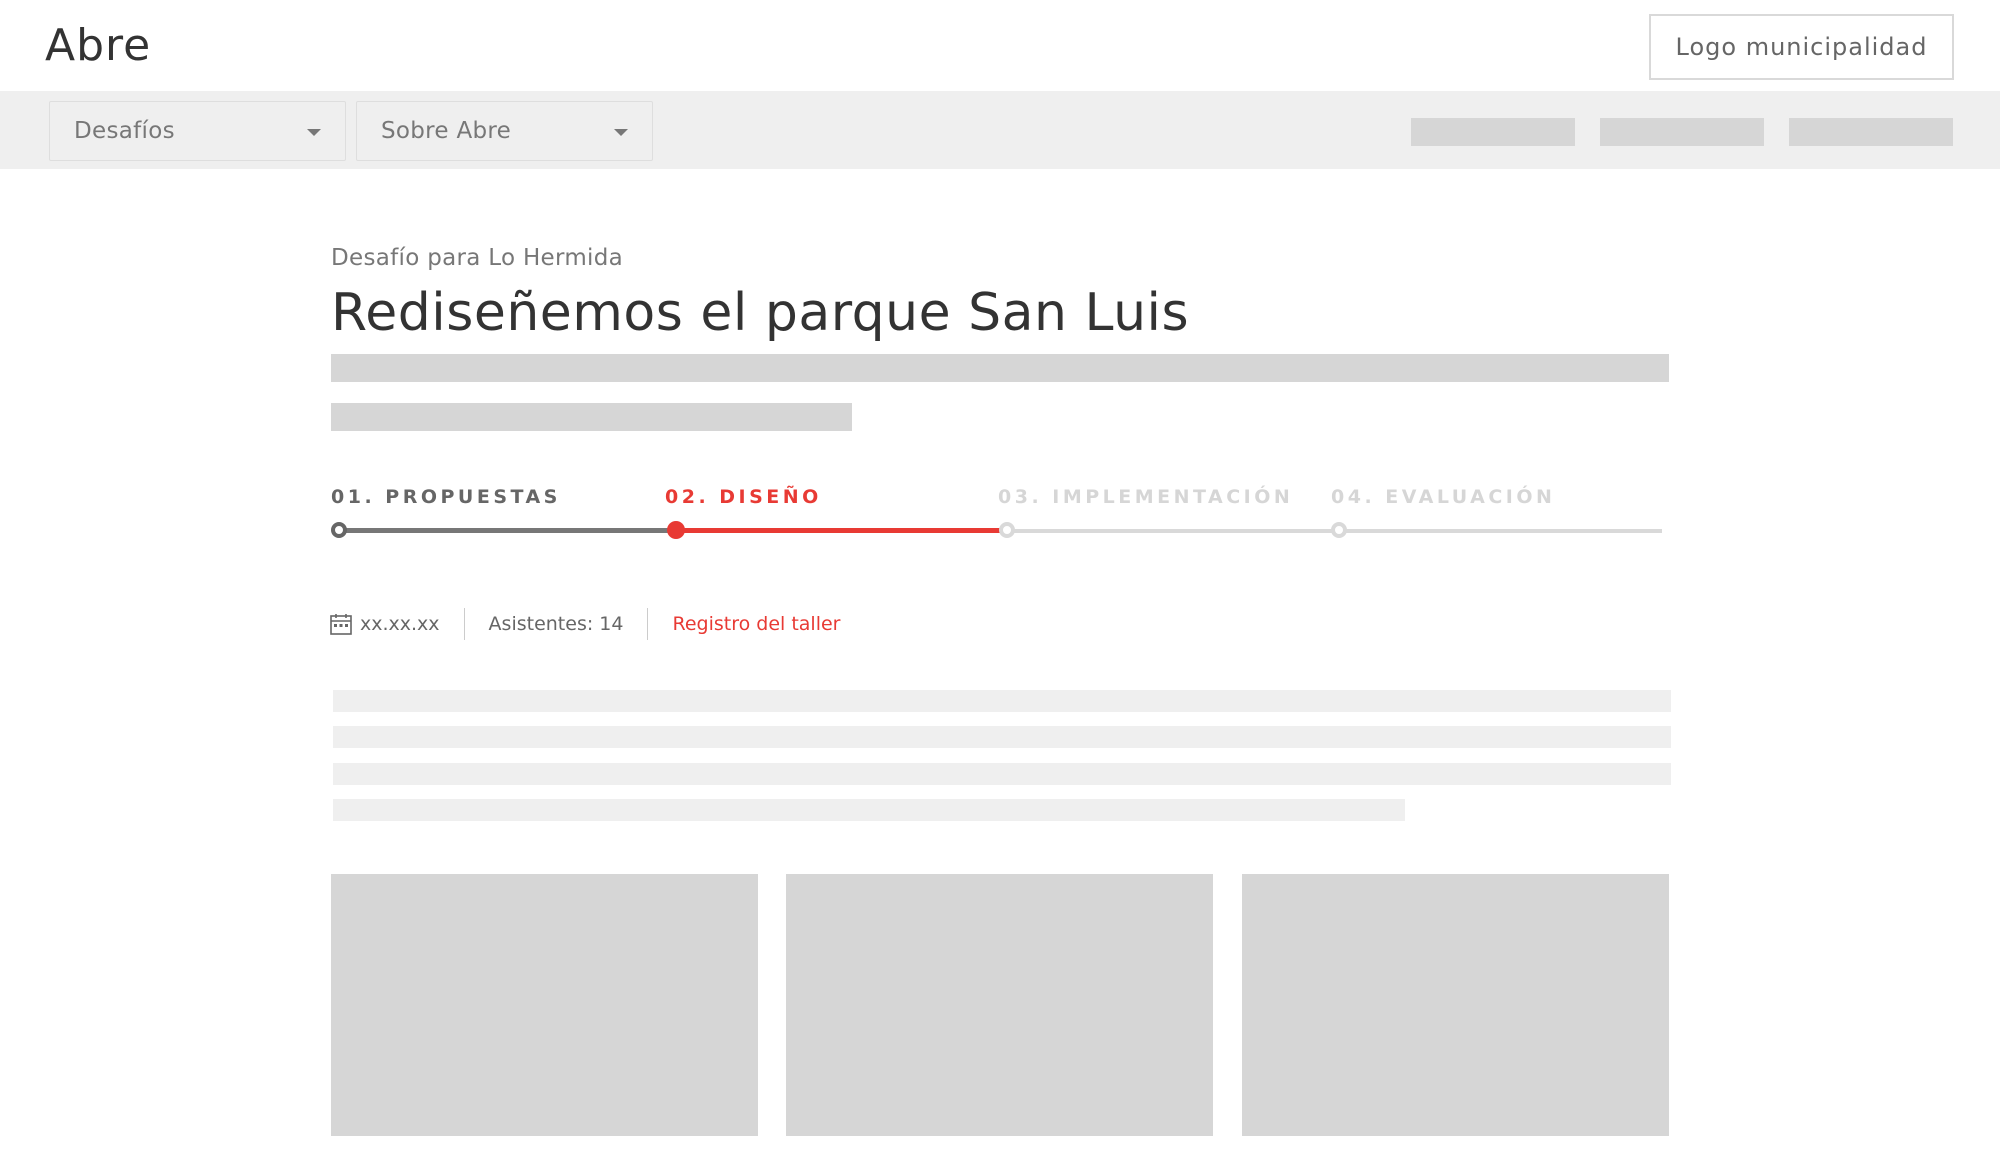  Describe the element at coordinates (339, 530) in the screenshot. I see `step-dot-propuestas` at that location.